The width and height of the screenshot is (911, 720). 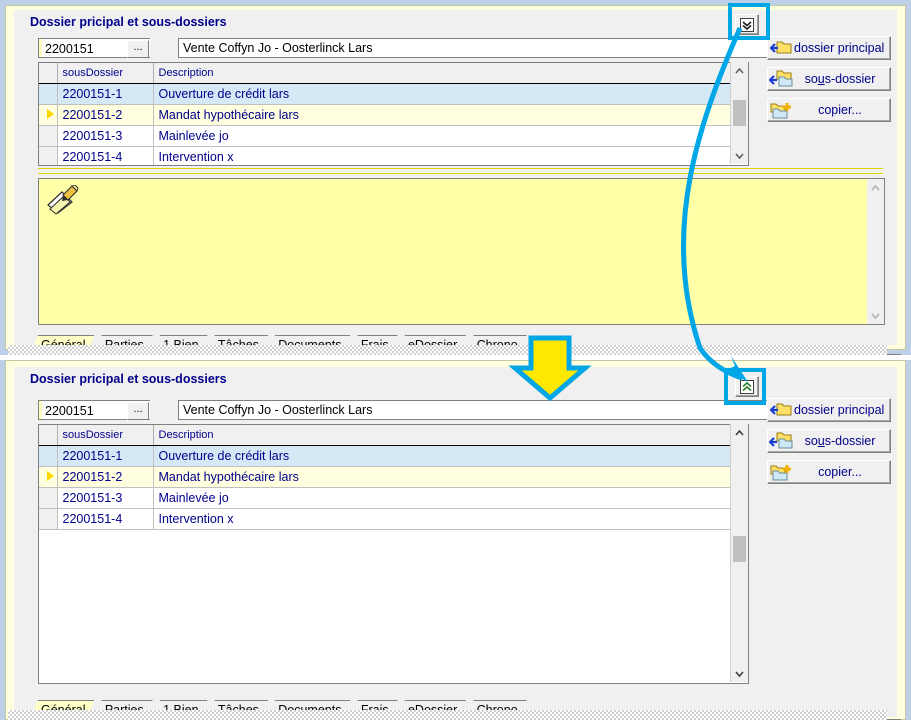 What do you see at coordinates (447, 350) in the screenshot?
I see `panel-bottom-strip-top` at bounding box center [447, 350].